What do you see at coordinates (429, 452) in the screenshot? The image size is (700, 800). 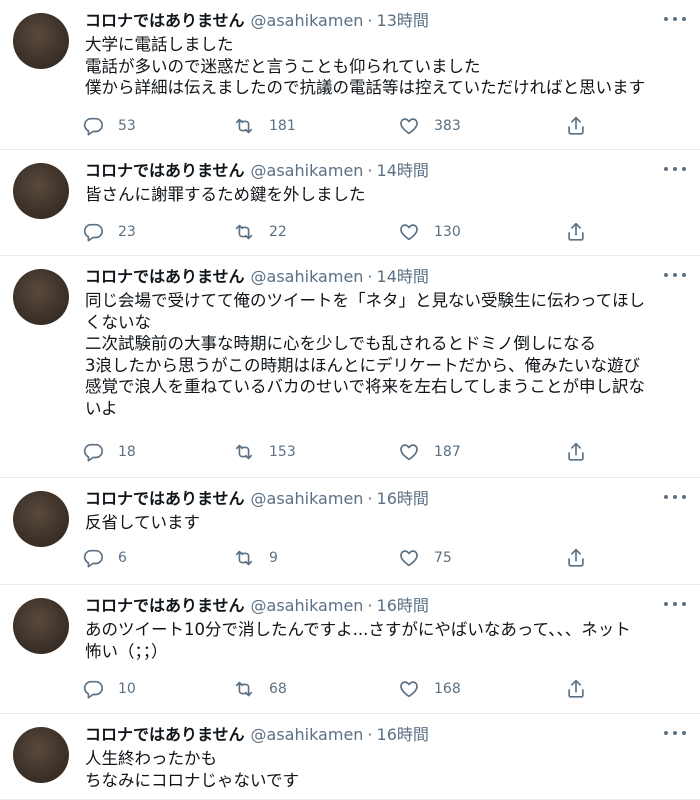 I see `like-button: 187` at bounding box center [429, 452].